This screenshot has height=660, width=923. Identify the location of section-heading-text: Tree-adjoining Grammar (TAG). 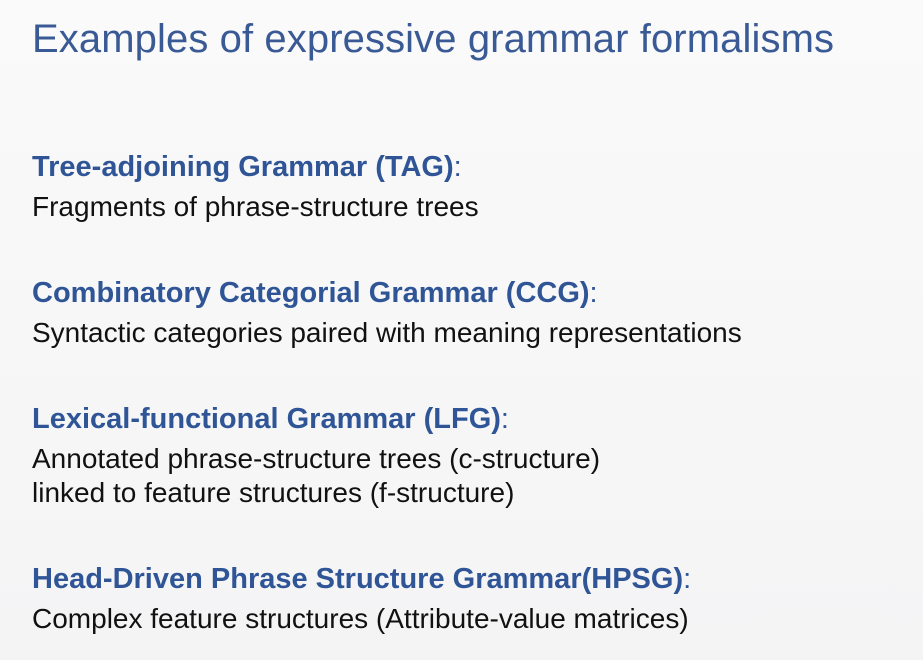
(243, 167).